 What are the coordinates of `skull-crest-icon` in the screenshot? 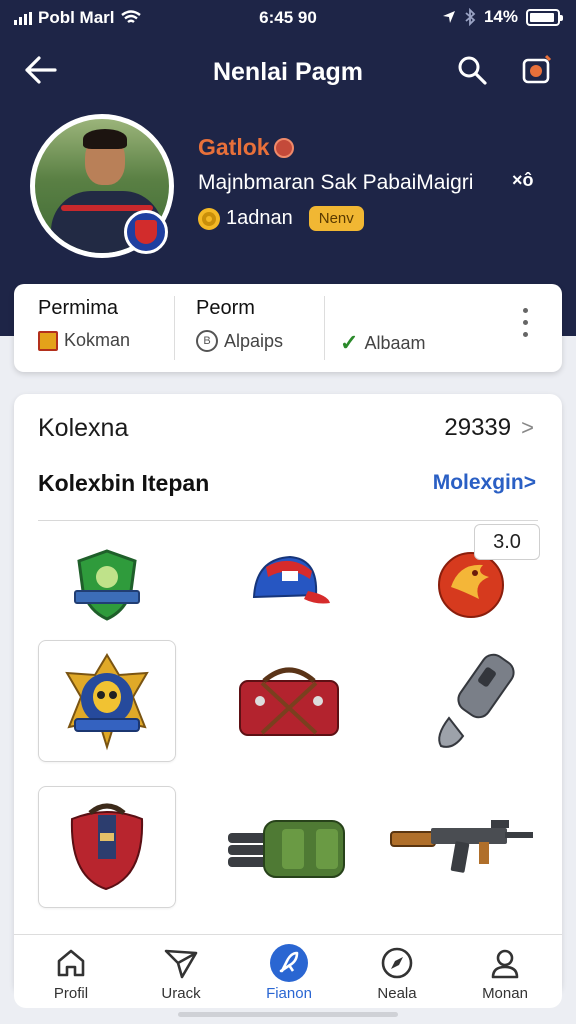 It's located at (107, 702).